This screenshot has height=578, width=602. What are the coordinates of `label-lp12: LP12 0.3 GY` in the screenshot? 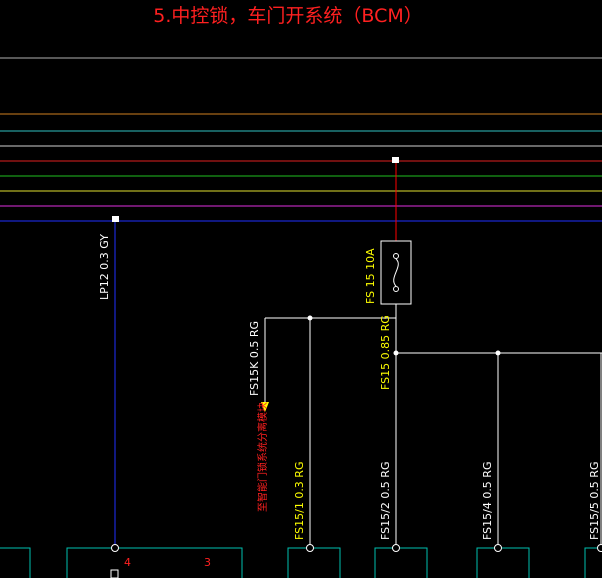 It's located at (104, 267).